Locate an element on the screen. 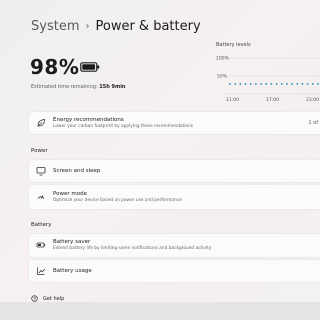 The image size is (320, 320). estimated-time-remaining: Estimated time remaining: 15h 9min is located at coordinates (78, 87).